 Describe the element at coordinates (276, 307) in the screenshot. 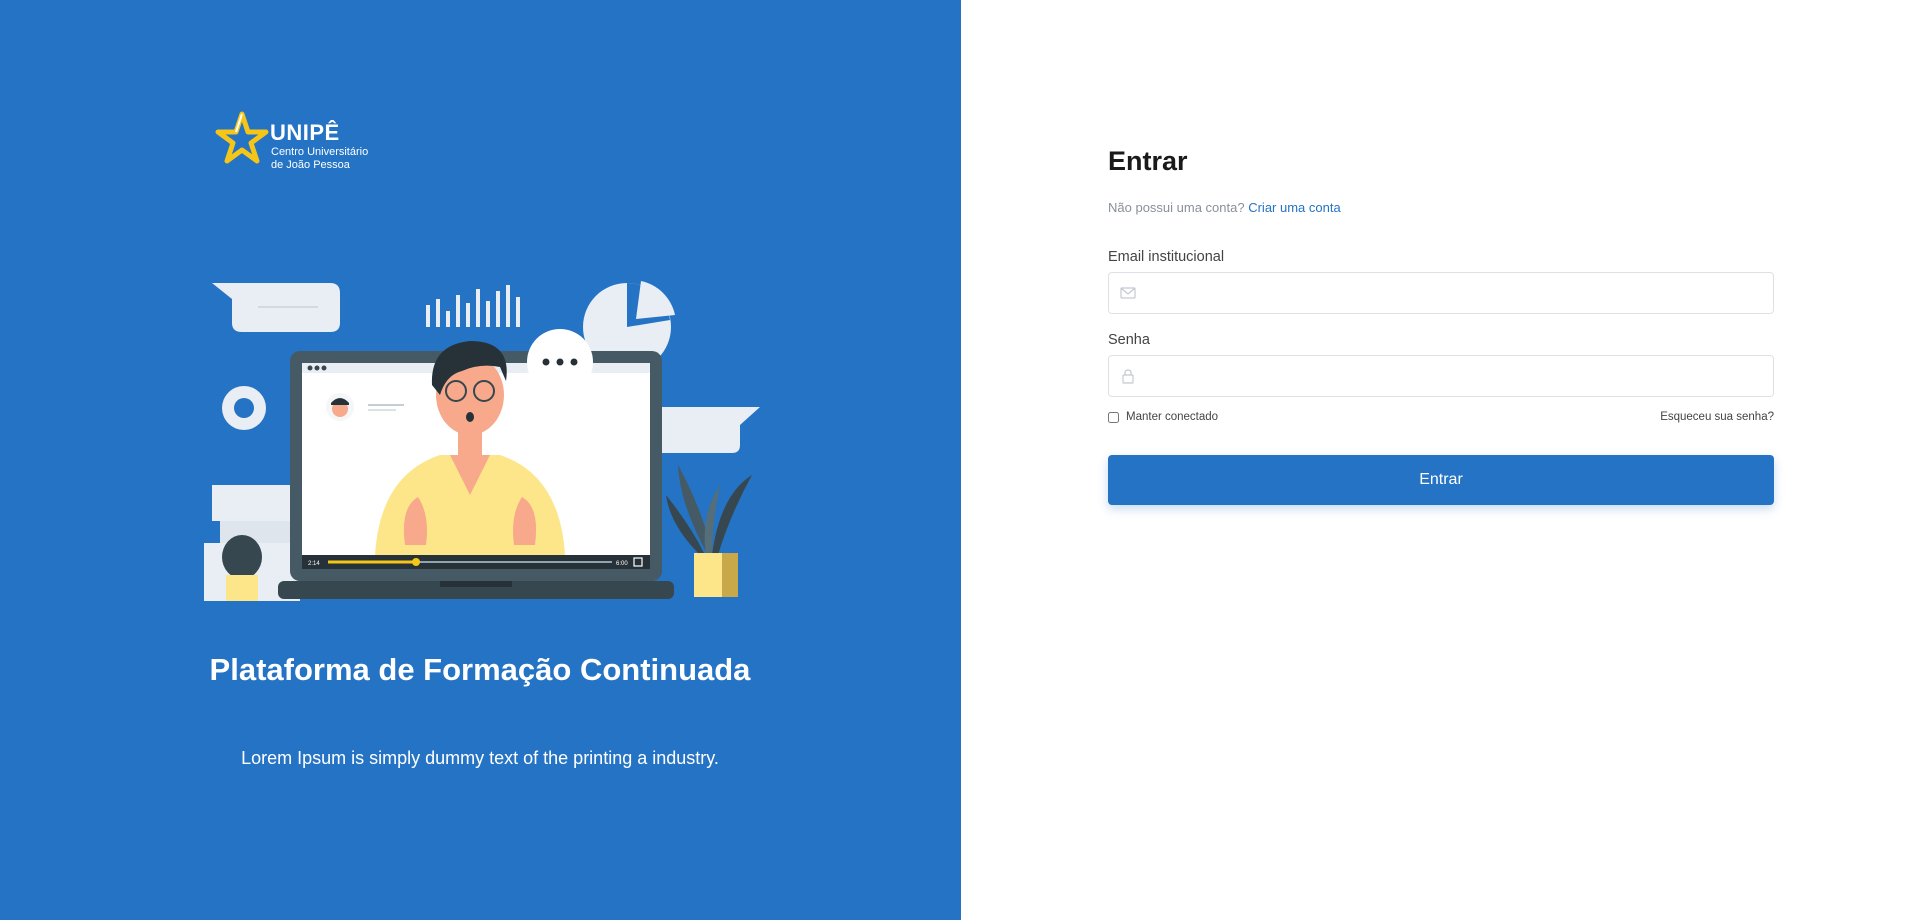

I see `chat-bubble-left-icon` at that location.